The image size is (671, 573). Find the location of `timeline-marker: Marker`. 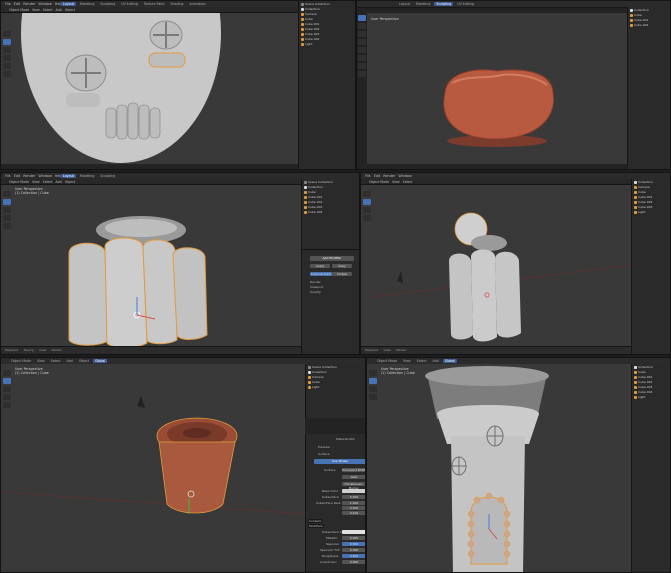

timeline-marker: Marker is located at coordinates (56, 350).